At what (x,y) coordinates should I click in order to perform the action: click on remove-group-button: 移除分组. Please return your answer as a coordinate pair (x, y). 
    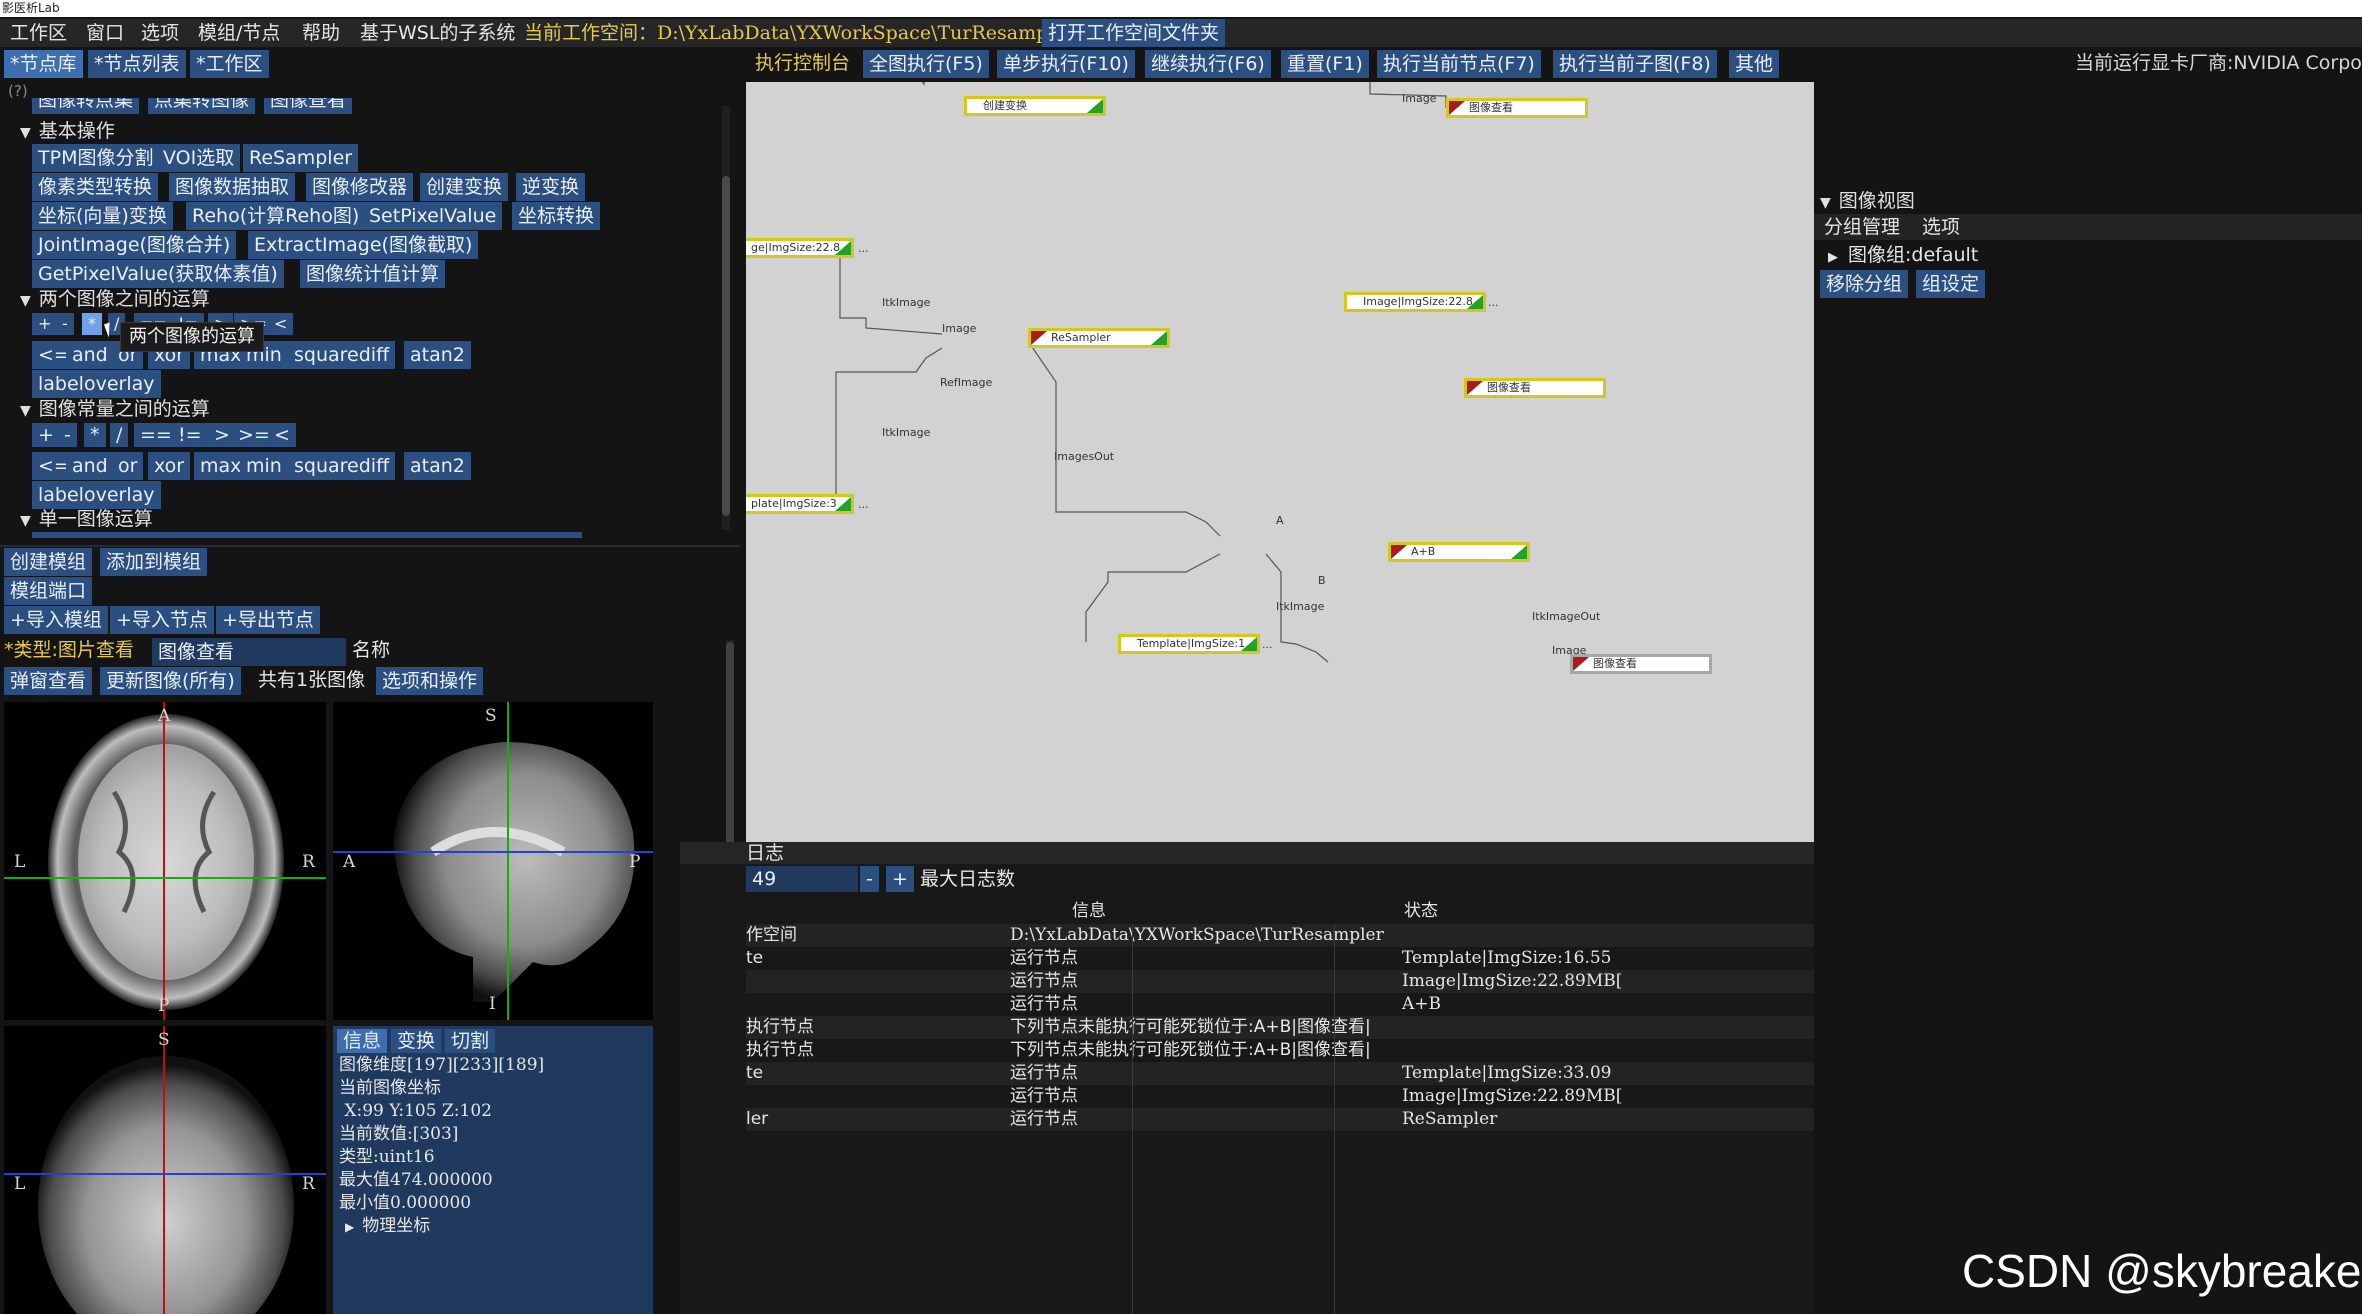
    Looking at the image, I should click on (1864, 284).